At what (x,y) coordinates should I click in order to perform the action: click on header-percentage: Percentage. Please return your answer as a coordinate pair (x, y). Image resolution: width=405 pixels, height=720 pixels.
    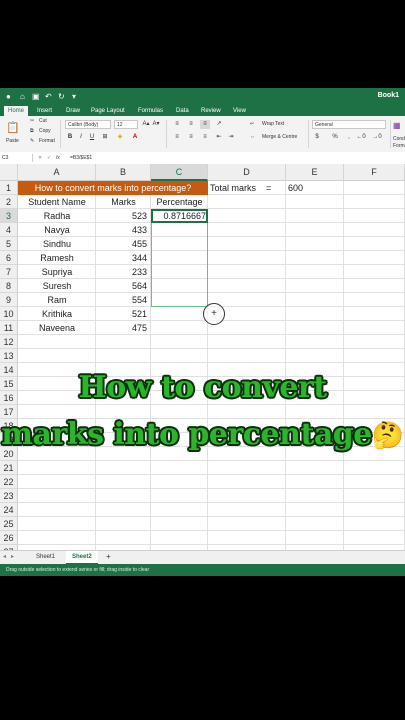
    Looking at the image, I should click on (179, 202).